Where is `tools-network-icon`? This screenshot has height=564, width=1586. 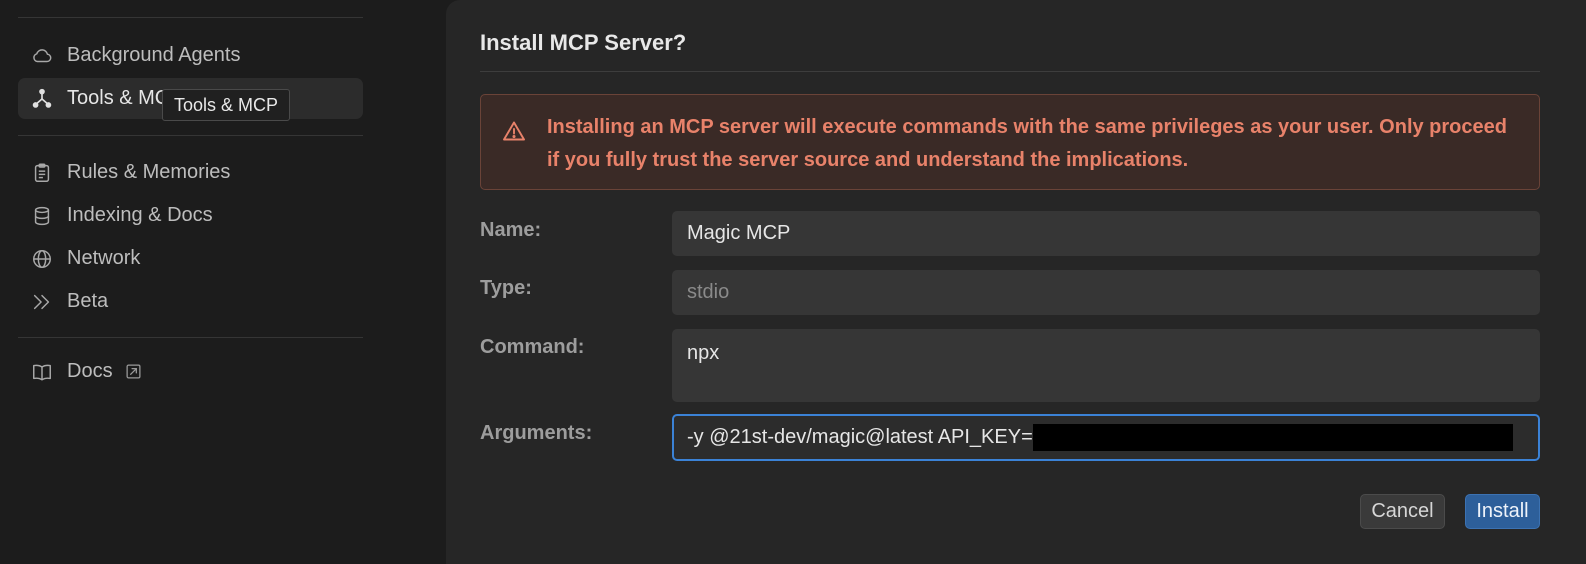
tools-network-icon is located at coordinates (42, 99).